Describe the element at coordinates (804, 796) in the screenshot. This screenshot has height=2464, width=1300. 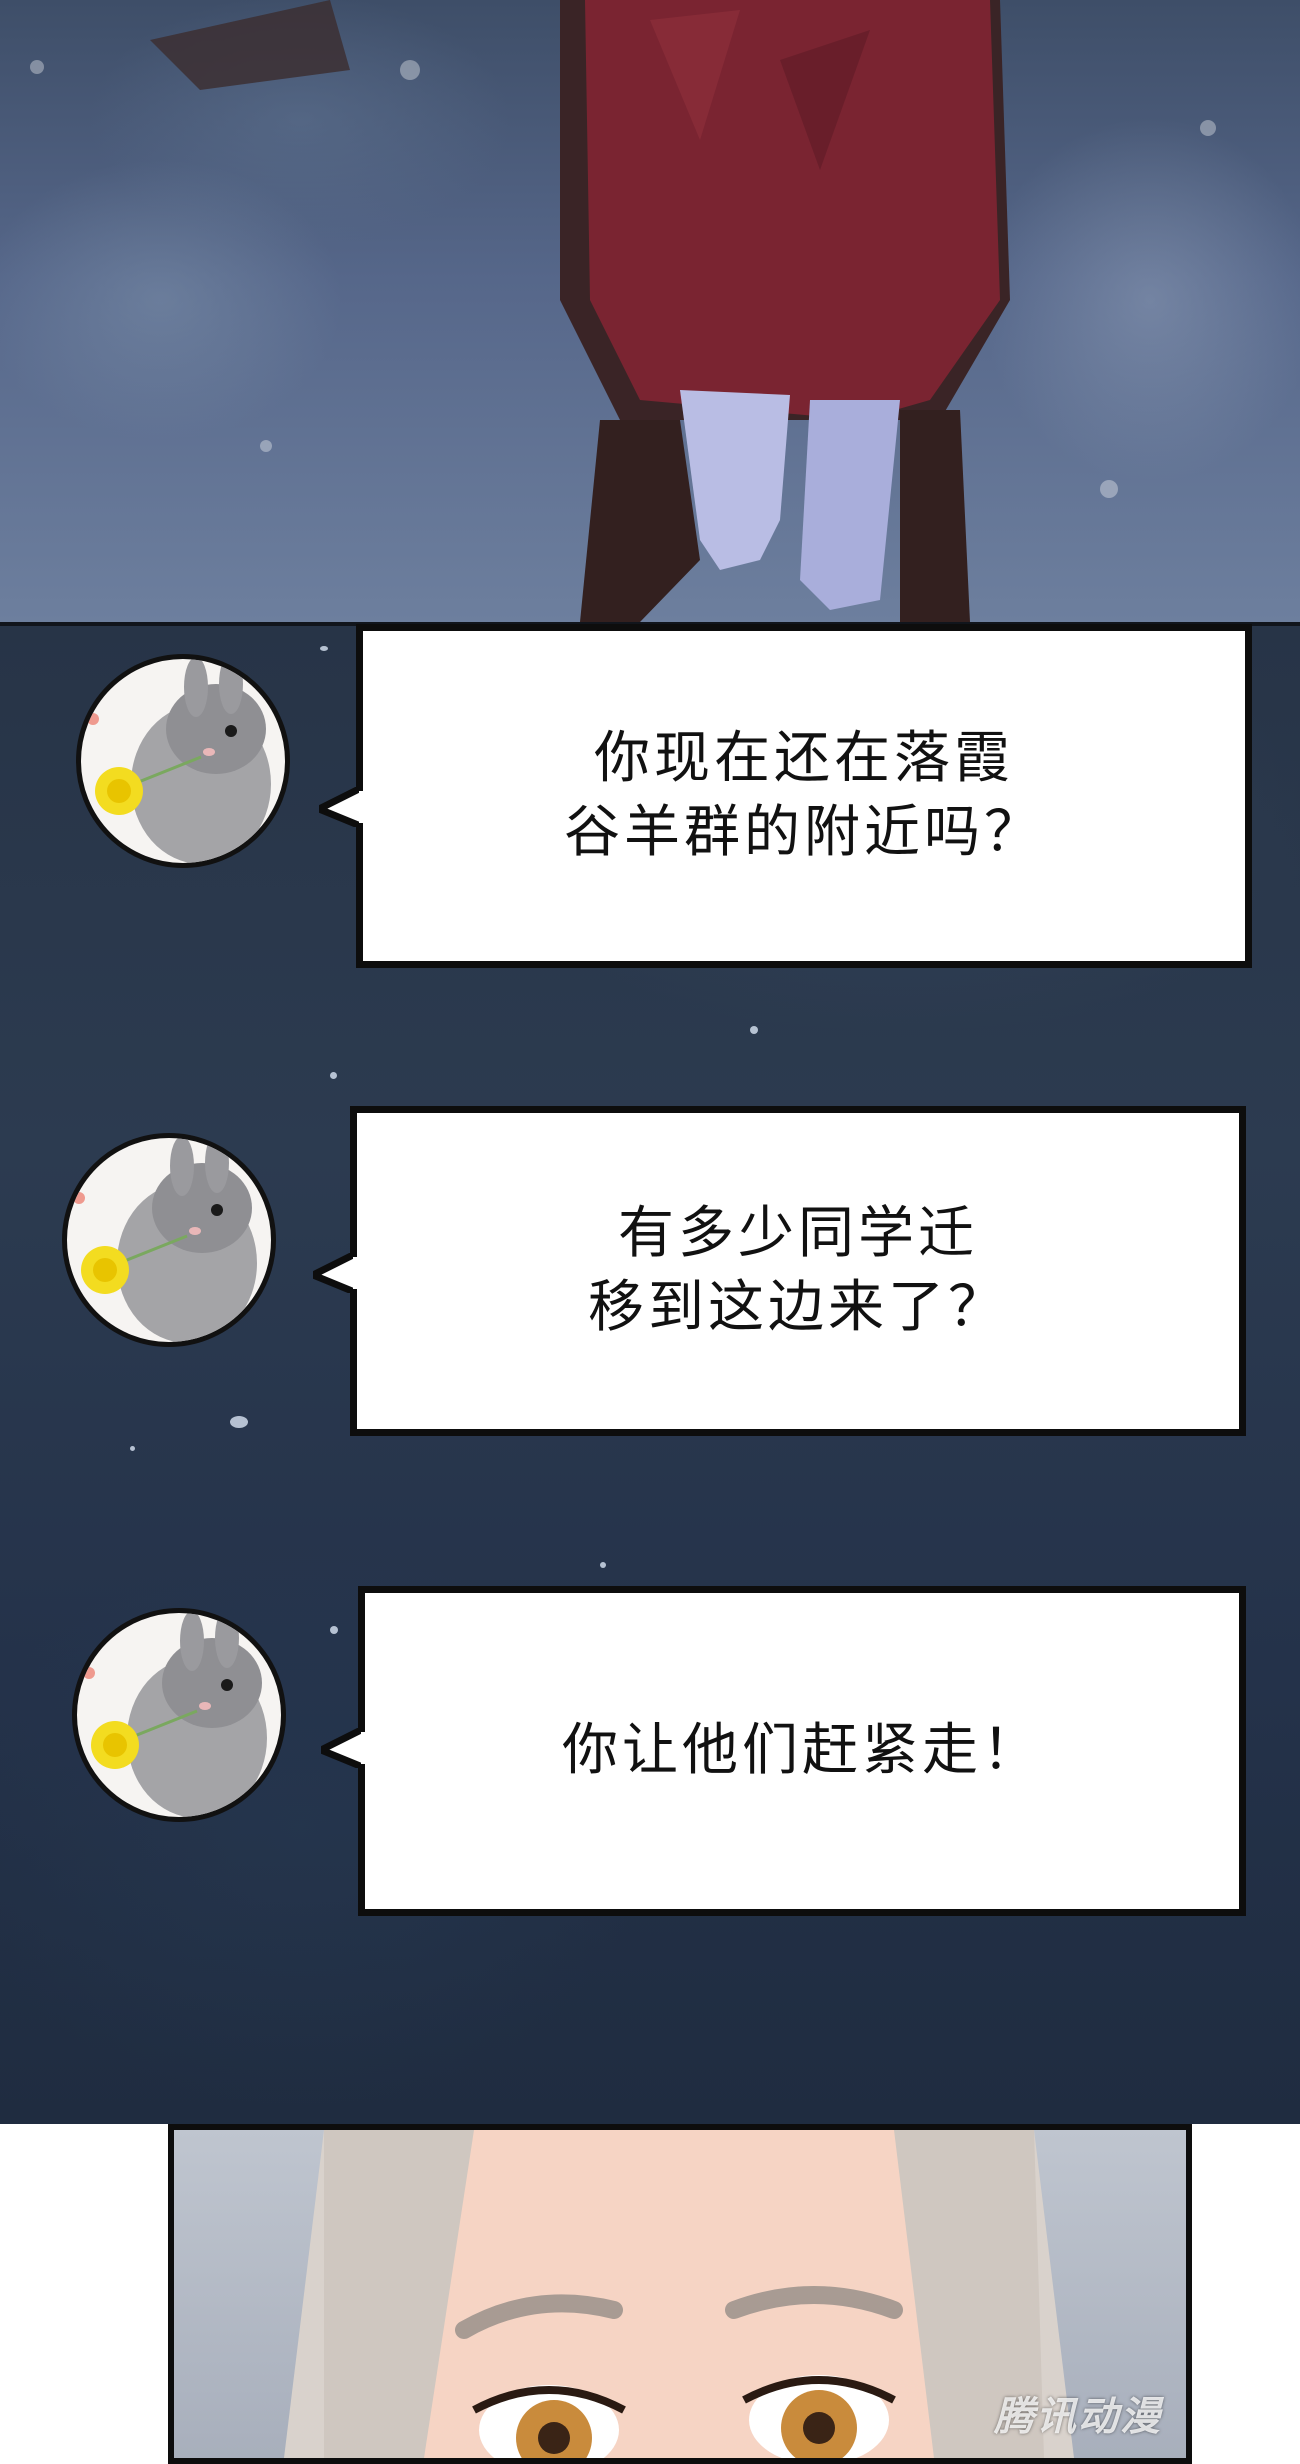
I see `message-text: 你现在还在落霞 谷羊群的附近吗？` at that location.